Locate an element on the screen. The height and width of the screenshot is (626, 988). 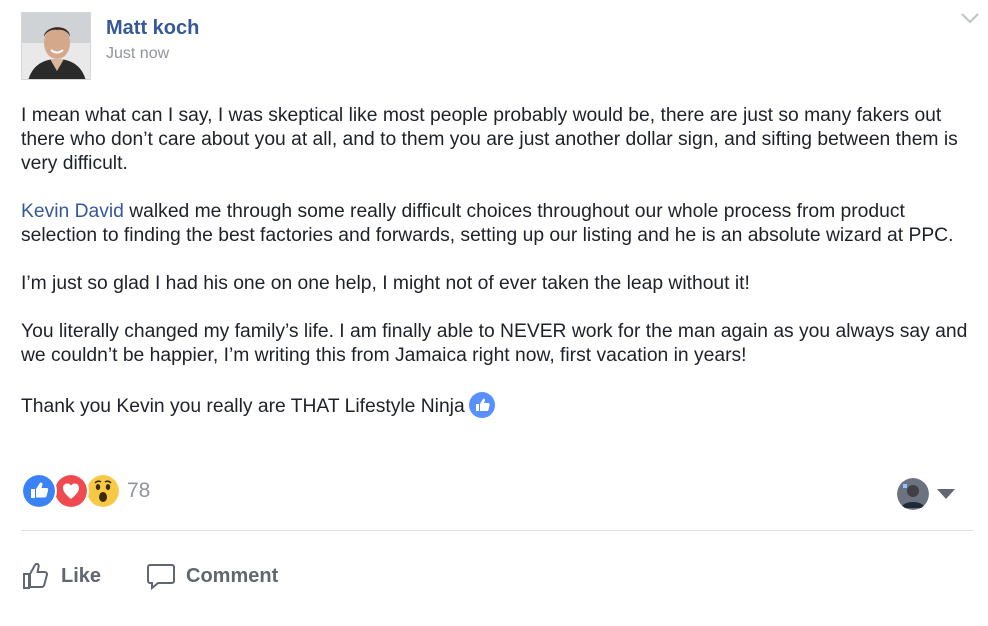
viewer-photo is located at coordinates (913, 494).